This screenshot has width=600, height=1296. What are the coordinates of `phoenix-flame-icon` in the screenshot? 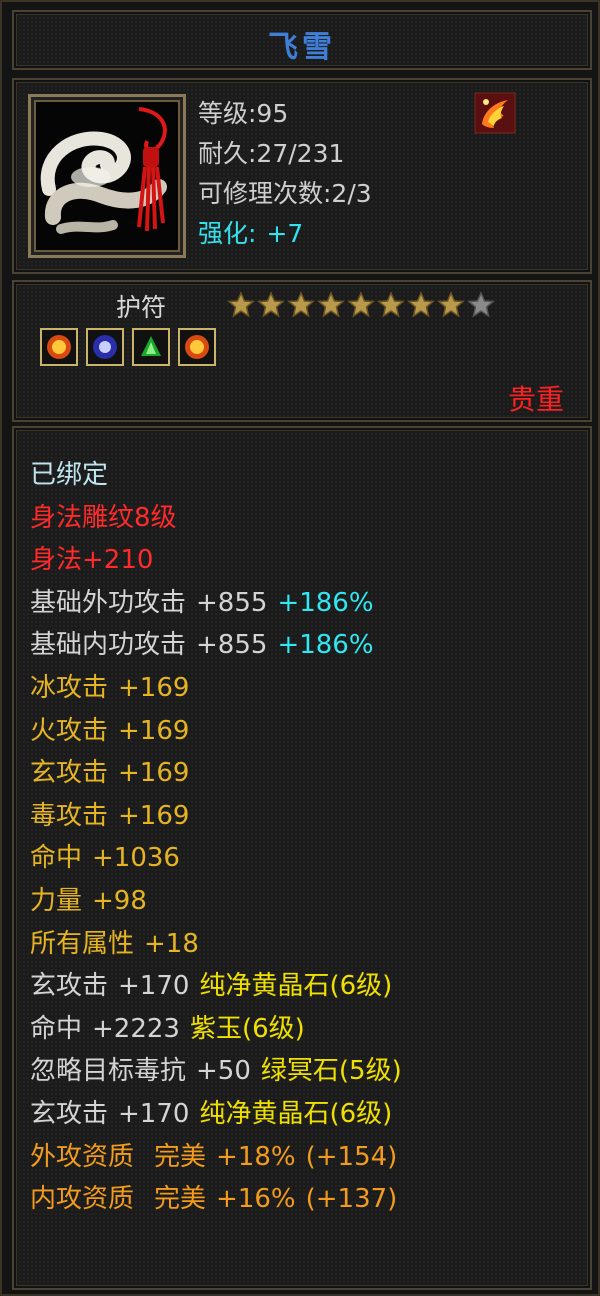 It's located at (495, 113).